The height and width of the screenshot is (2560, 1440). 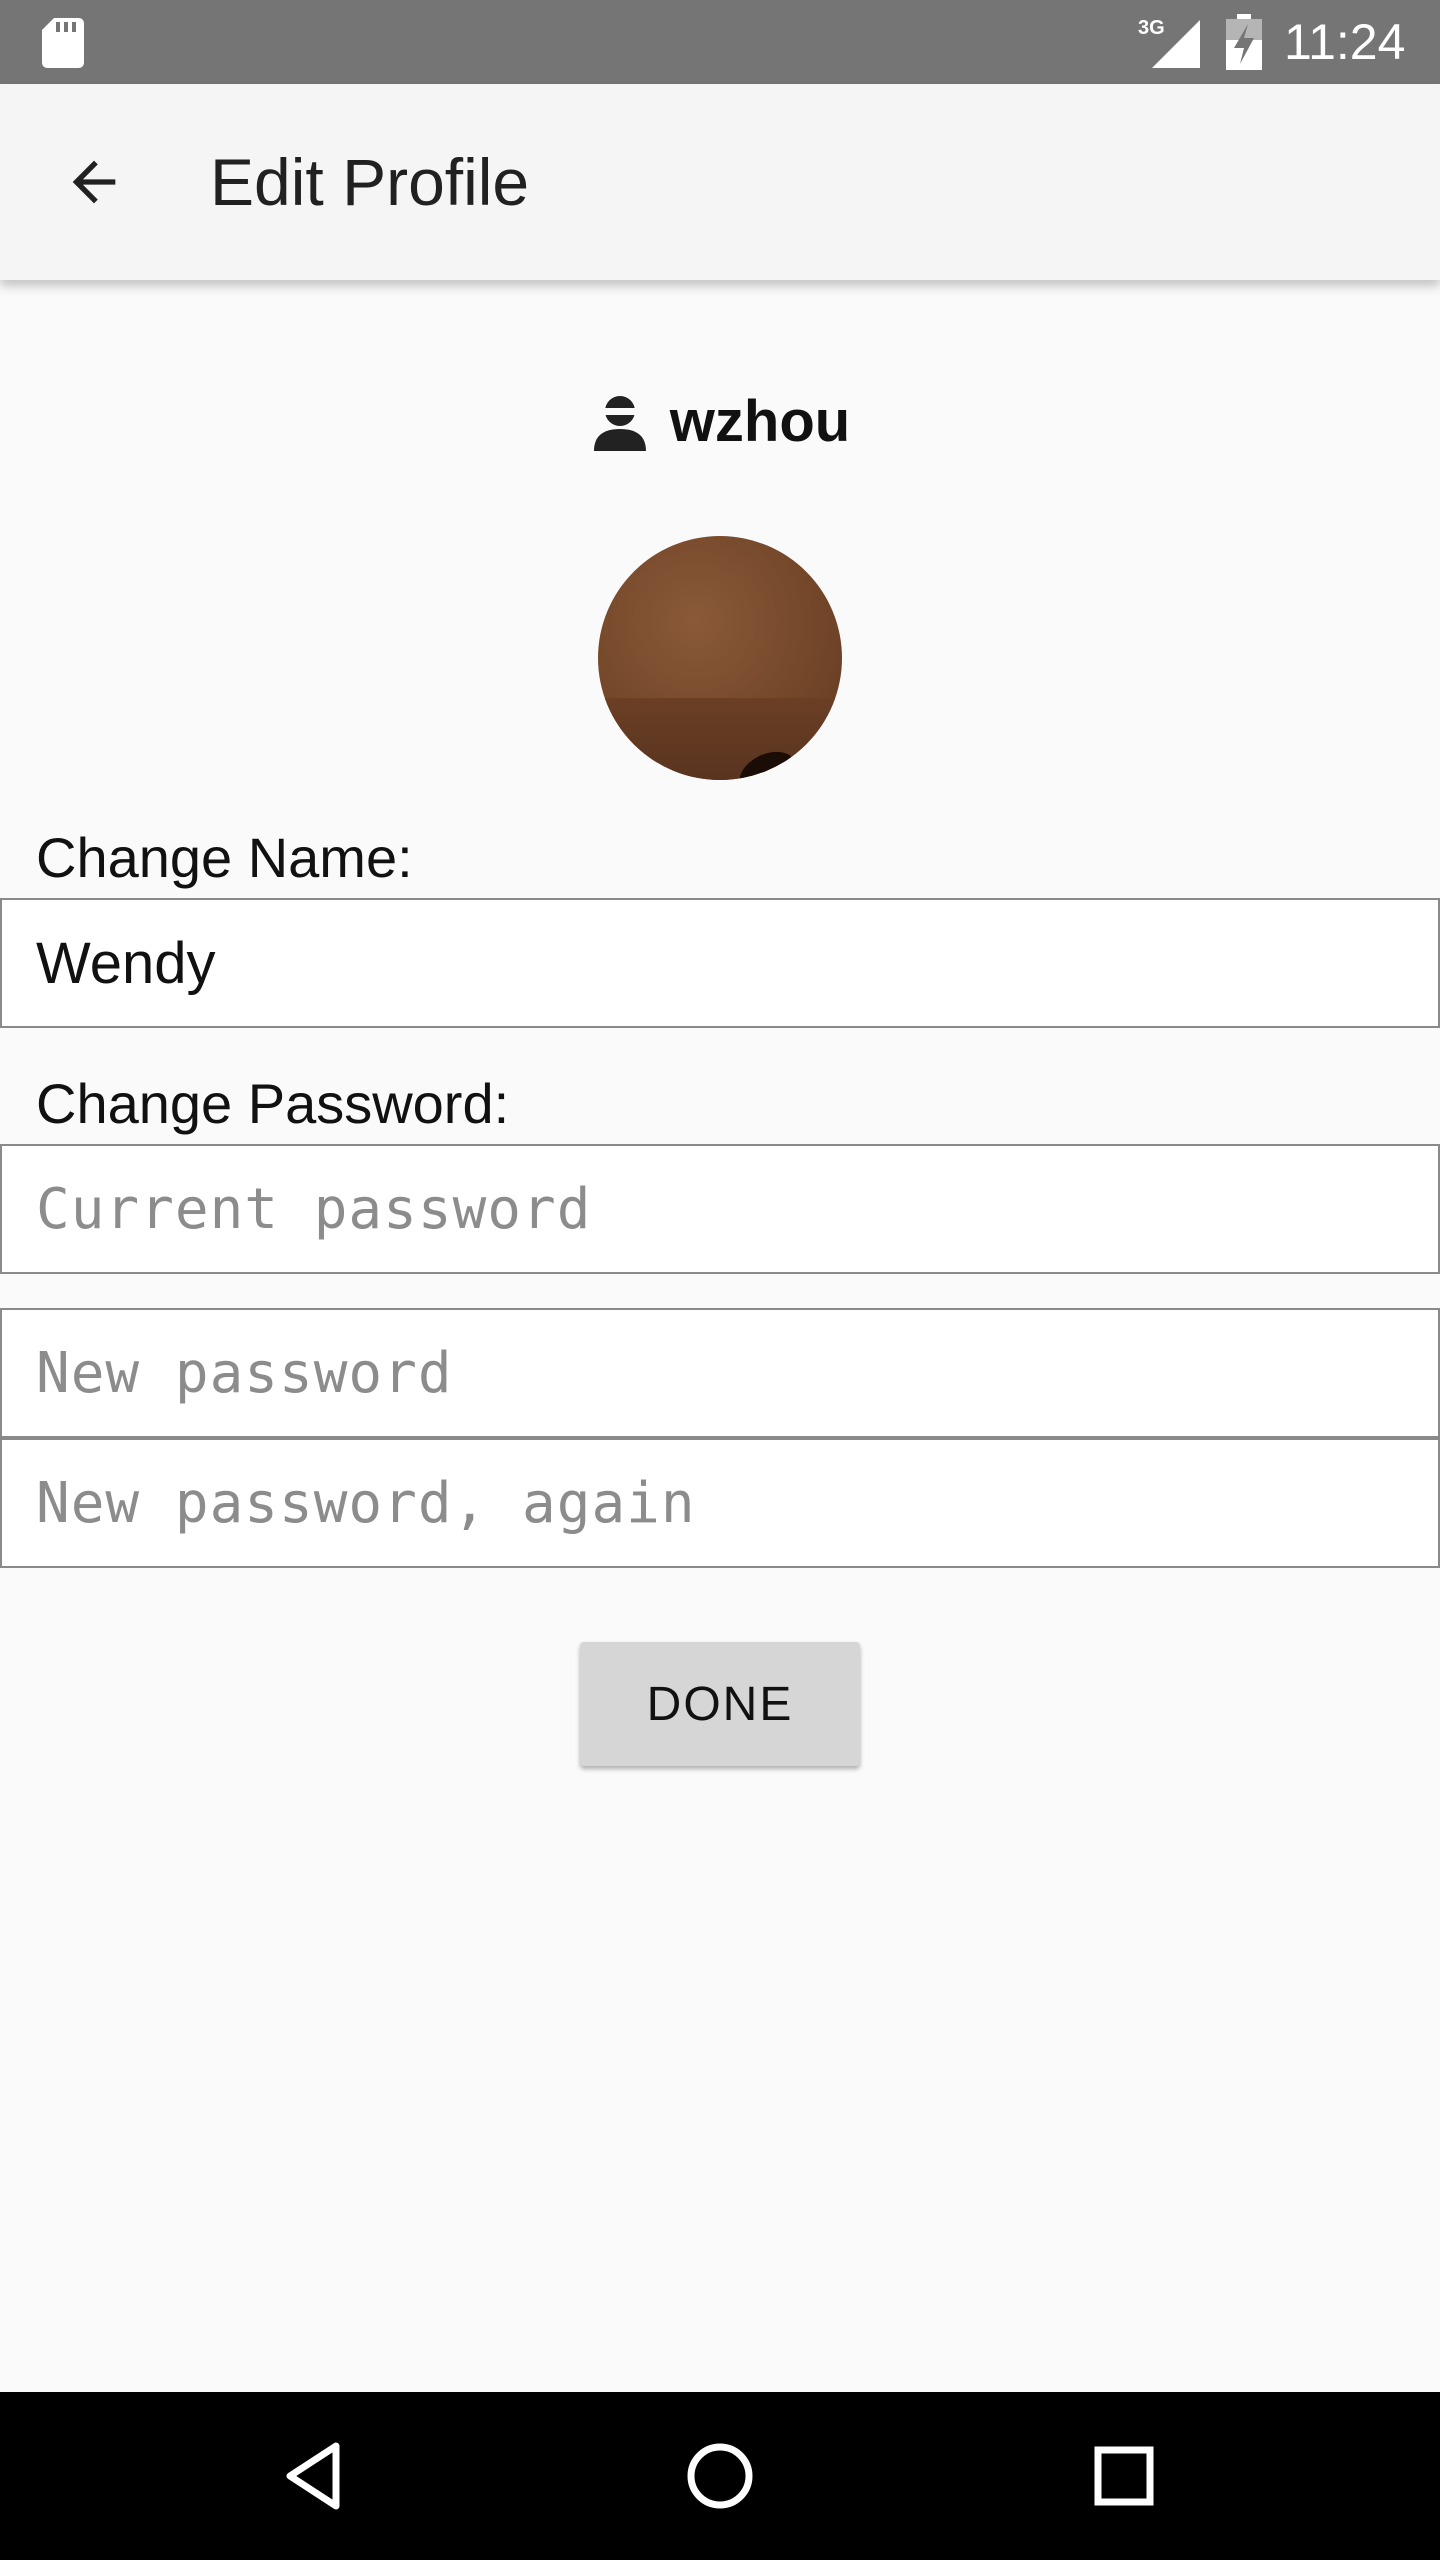 I want to click on avatar, so click(x=720, y=658).